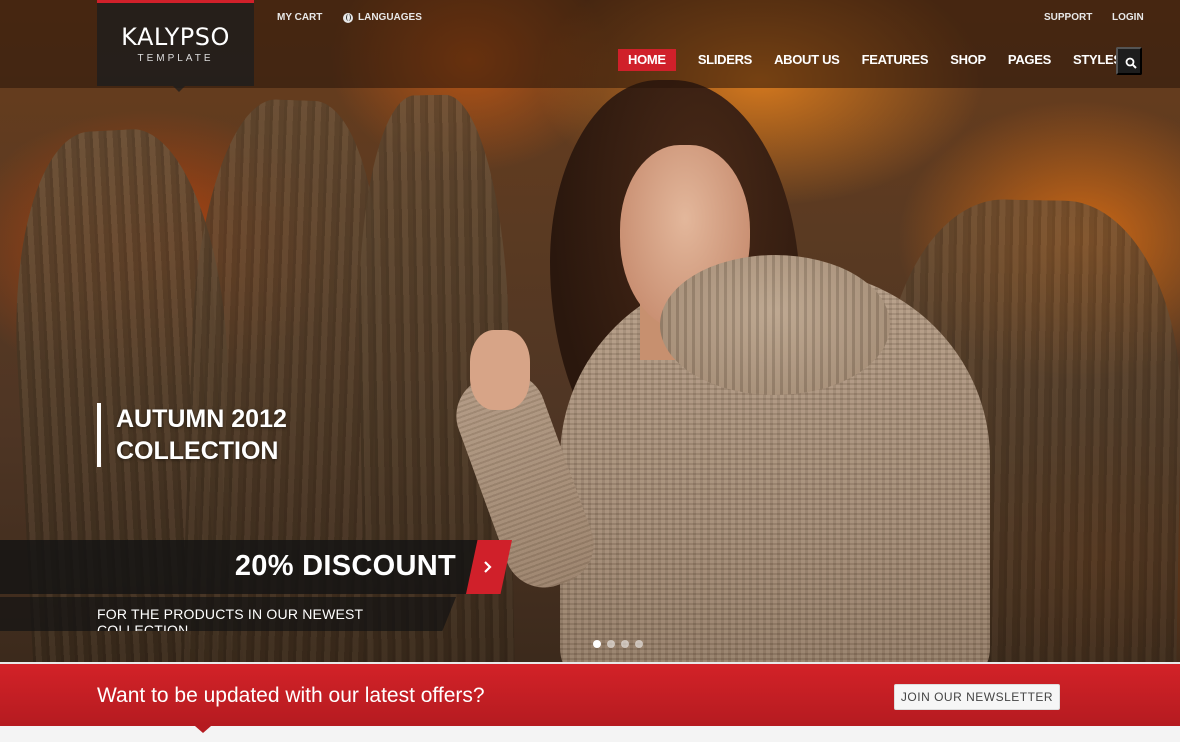 The image size is (1180, 742). I want to click on nav-features: FEATURES, so click(895, 60).